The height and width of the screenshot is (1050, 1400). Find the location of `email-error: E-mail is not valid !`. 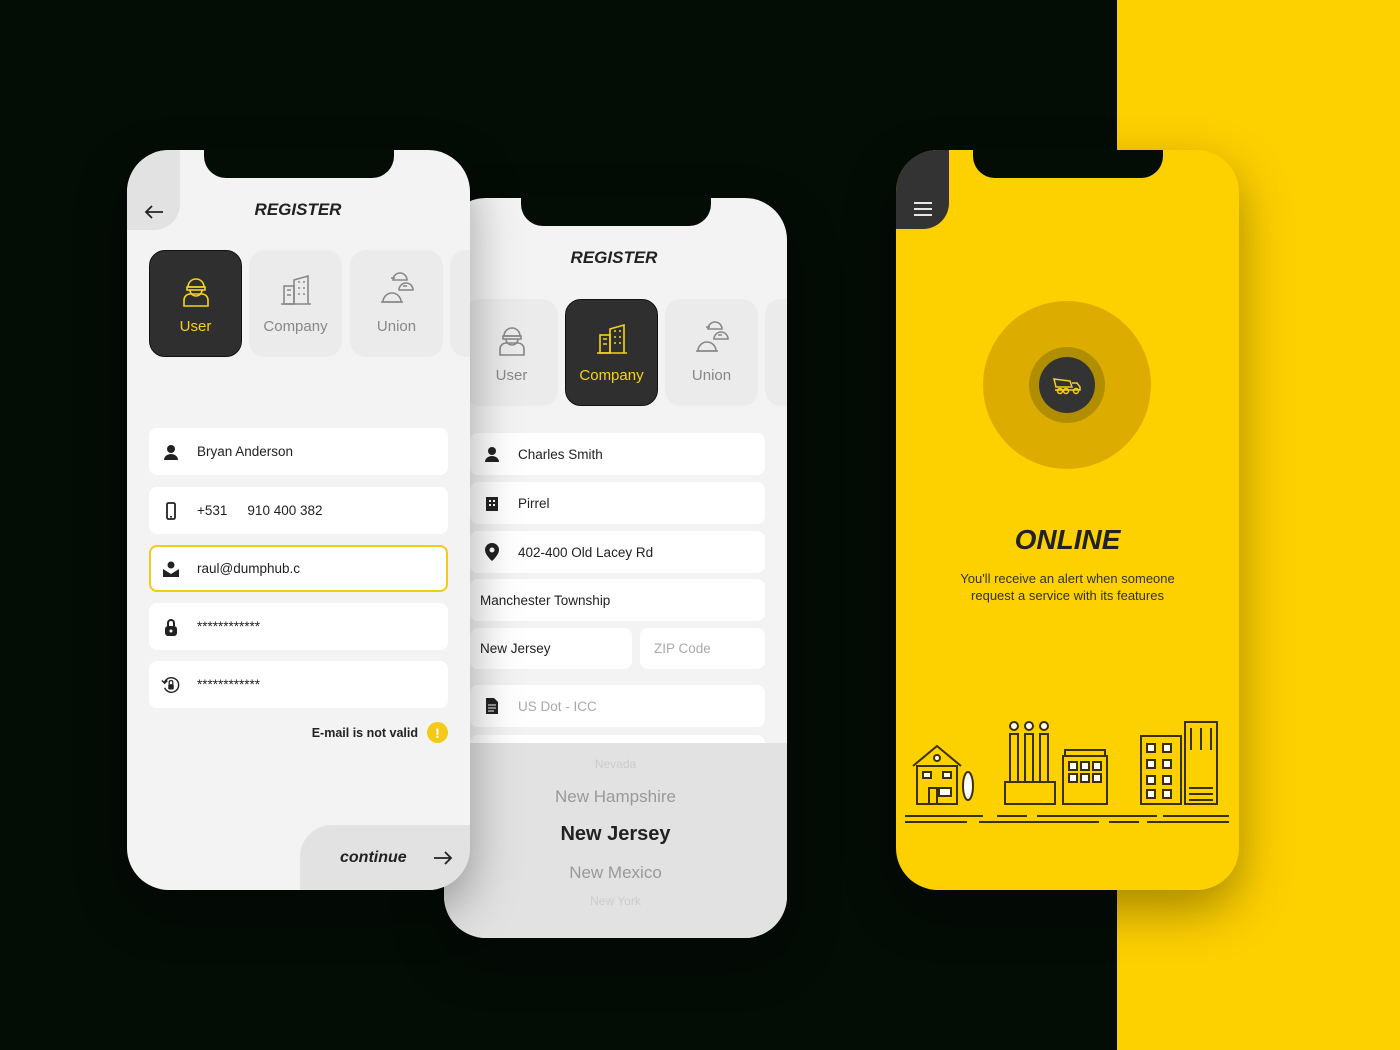

email-error: E-mail is not valid ! is located at coordinates (380, 732).